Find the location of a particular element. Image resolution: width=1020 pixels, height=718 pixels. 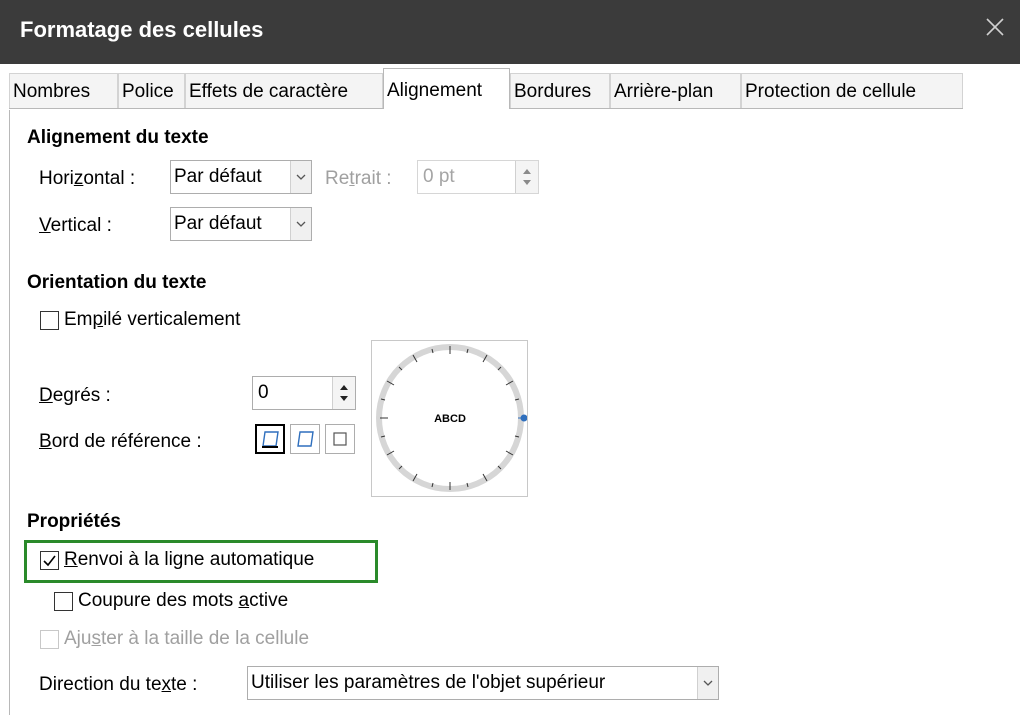

horizontal-select: Par défaut is located at coordinates (241, 177).